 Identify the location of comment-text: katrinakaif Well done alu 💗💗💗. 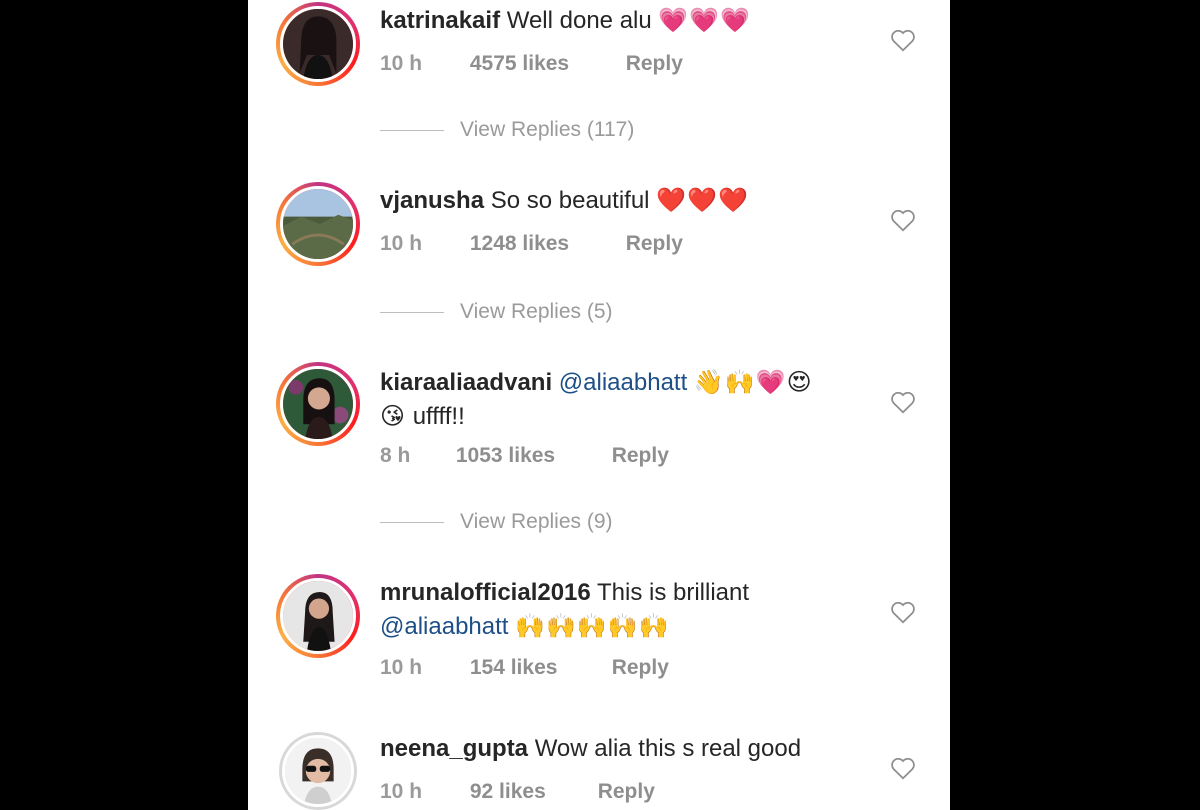
(630, 21).